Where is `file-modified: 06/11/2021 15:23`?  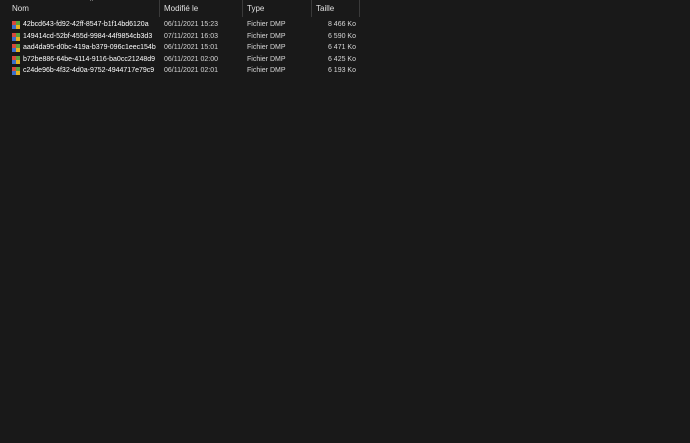
file-modified: 06/11/2021 15:23 is located at coordinates (191, 24).